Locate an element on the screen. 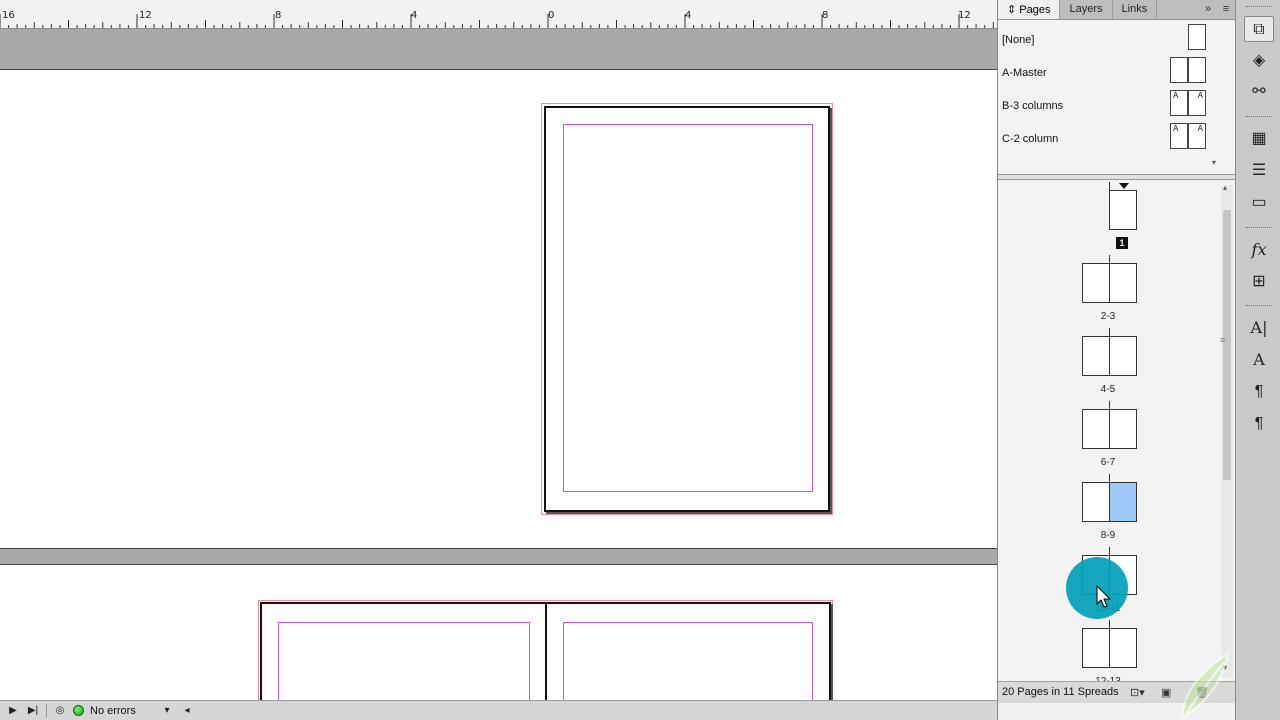  panel-dock: ⧉ ◈ ⚯ ▦ ☰ ▭ fx ⊞ A| A ¶ ¶ is located at coordinates (1257, 360).